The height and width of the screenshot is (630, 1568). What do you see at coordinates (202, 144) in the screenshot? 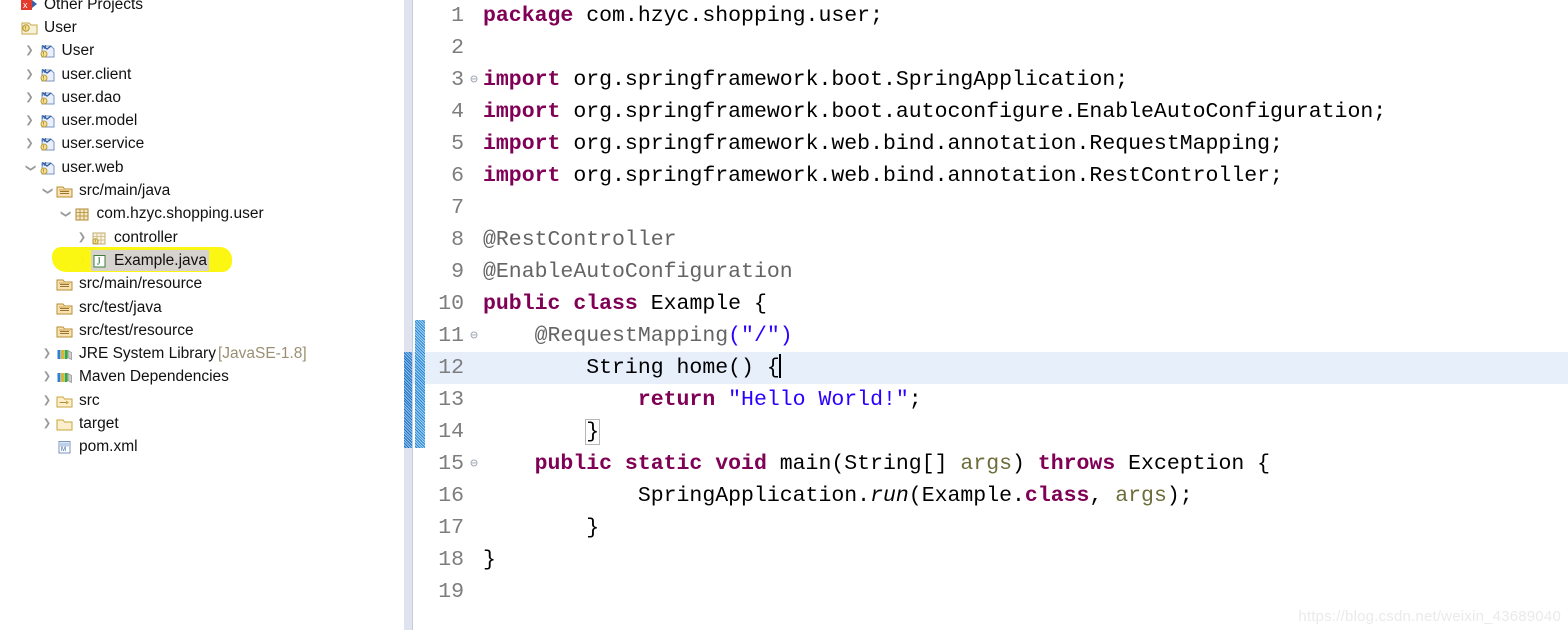
I see `tree-item-user-service: ❯ M! user.service` at bounding box center [202, 144].